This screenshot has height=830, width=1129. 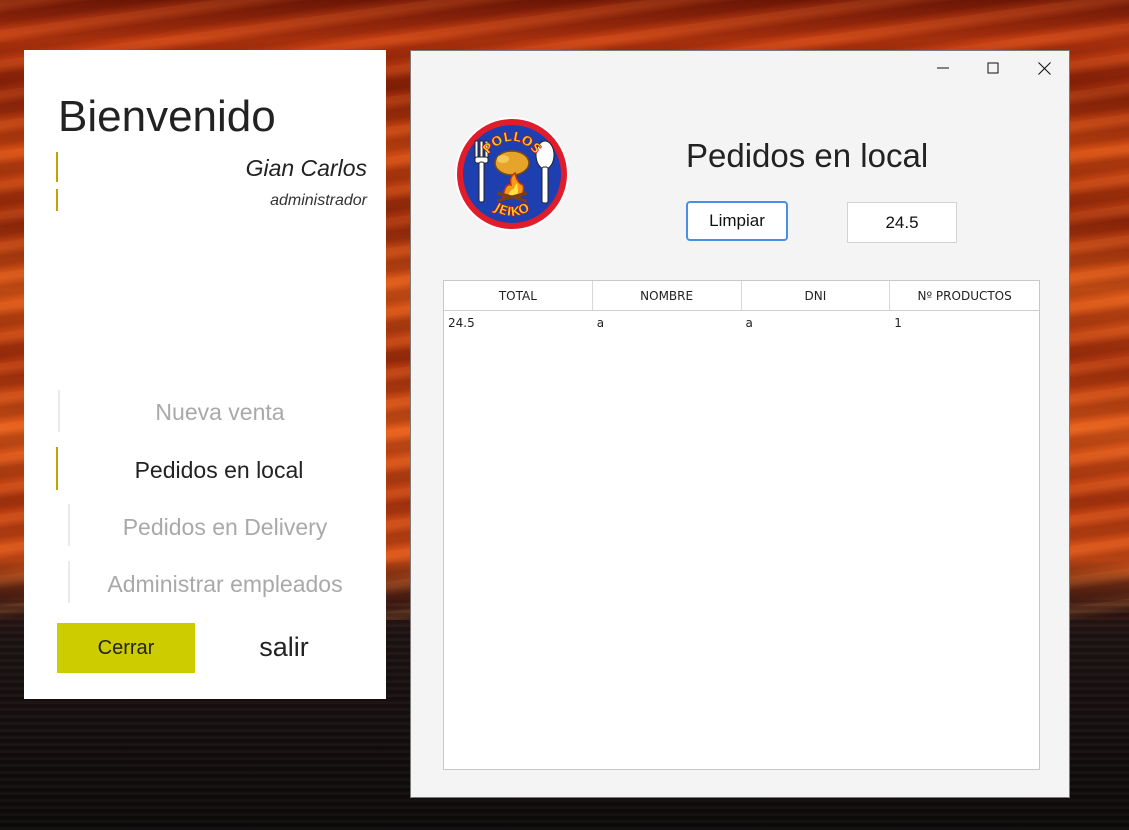 I want to click on minimize-icon, so click(x=943, y=68).